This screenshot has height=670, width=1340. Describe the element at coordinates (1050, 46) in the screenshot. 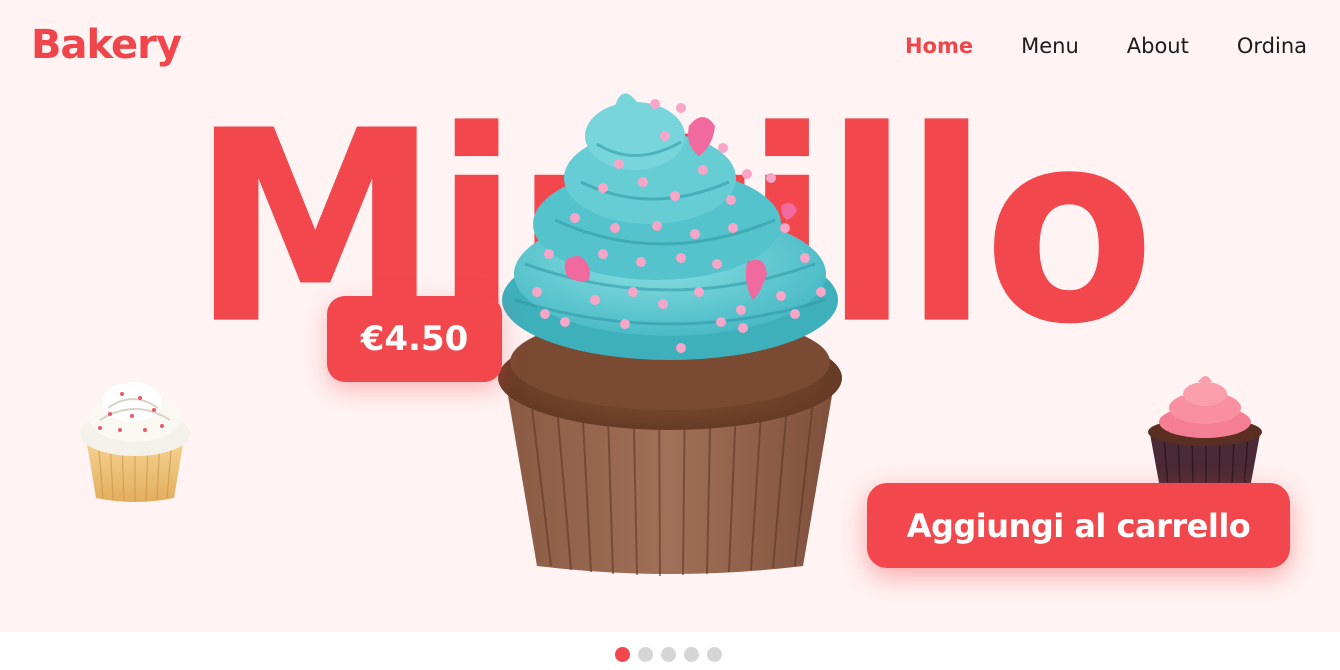

I see `nav-item-menu: Menu` at that location.